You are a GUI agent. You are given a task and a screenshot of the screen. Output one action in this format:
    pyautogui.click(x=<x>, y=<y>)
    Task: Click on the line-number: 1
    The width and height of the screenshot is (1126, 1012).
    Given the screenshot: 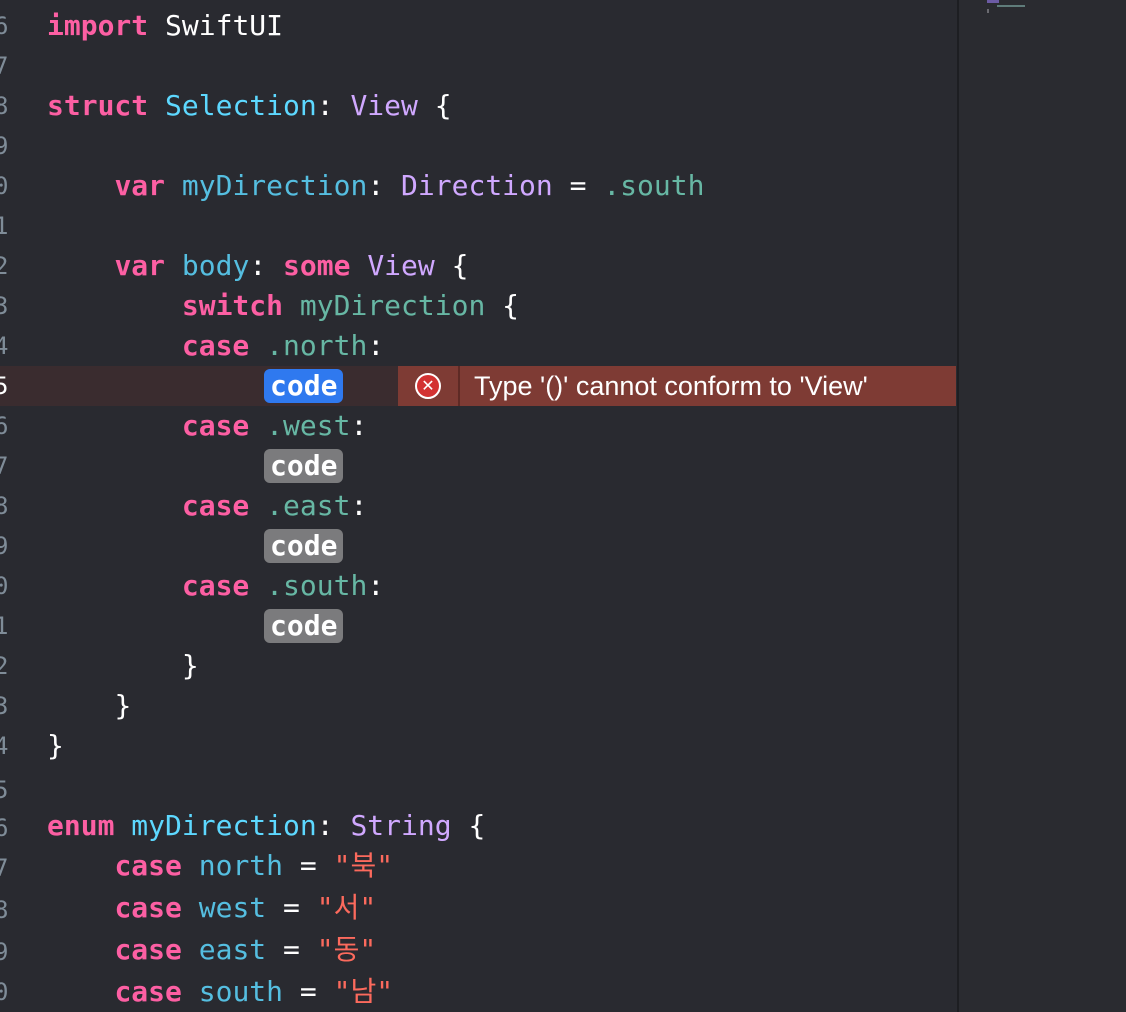 What is the action you would take?
    pyautogui.click(x=4, y=626)
    